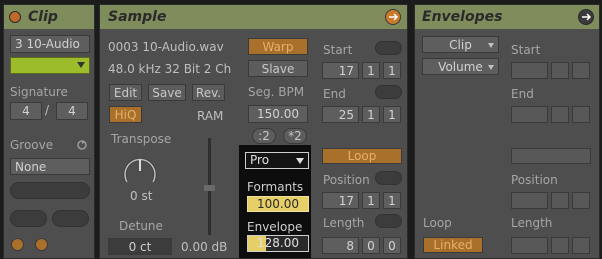 The image size is (602, 259). Describe the element at coordinates (340, 200) in the screenshot. I see `position-bar-field: 17` at that location.